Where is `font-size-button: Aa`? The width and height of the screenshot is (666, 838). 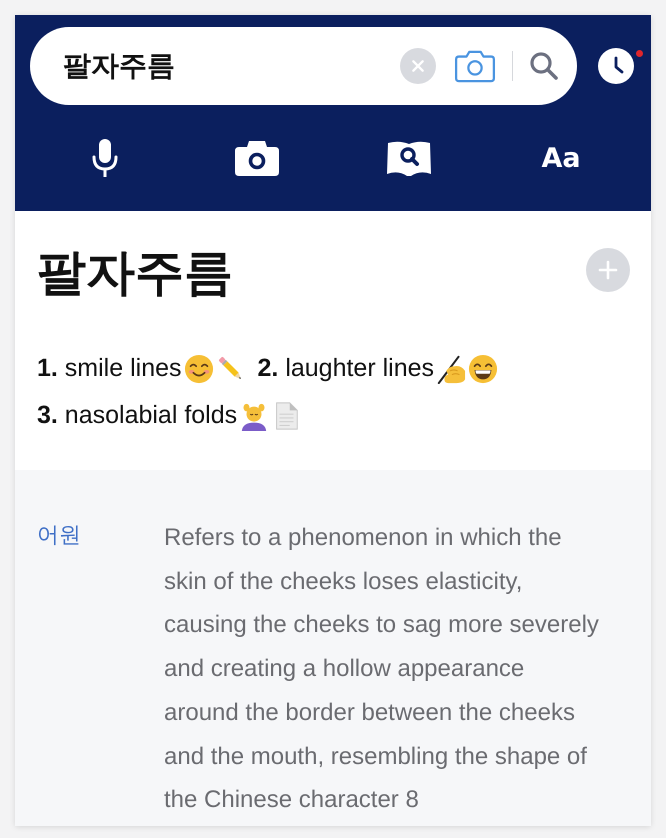
font-size-button: Aa is located at coordinates (561, 158).